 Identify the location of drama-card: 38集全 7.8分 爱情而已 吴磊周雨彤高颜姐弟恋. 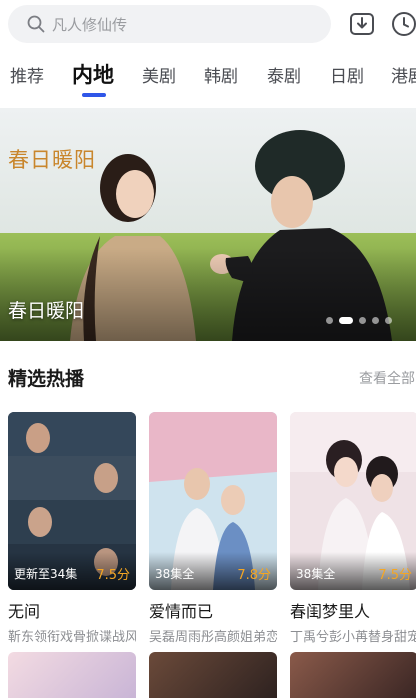
(213, 528).